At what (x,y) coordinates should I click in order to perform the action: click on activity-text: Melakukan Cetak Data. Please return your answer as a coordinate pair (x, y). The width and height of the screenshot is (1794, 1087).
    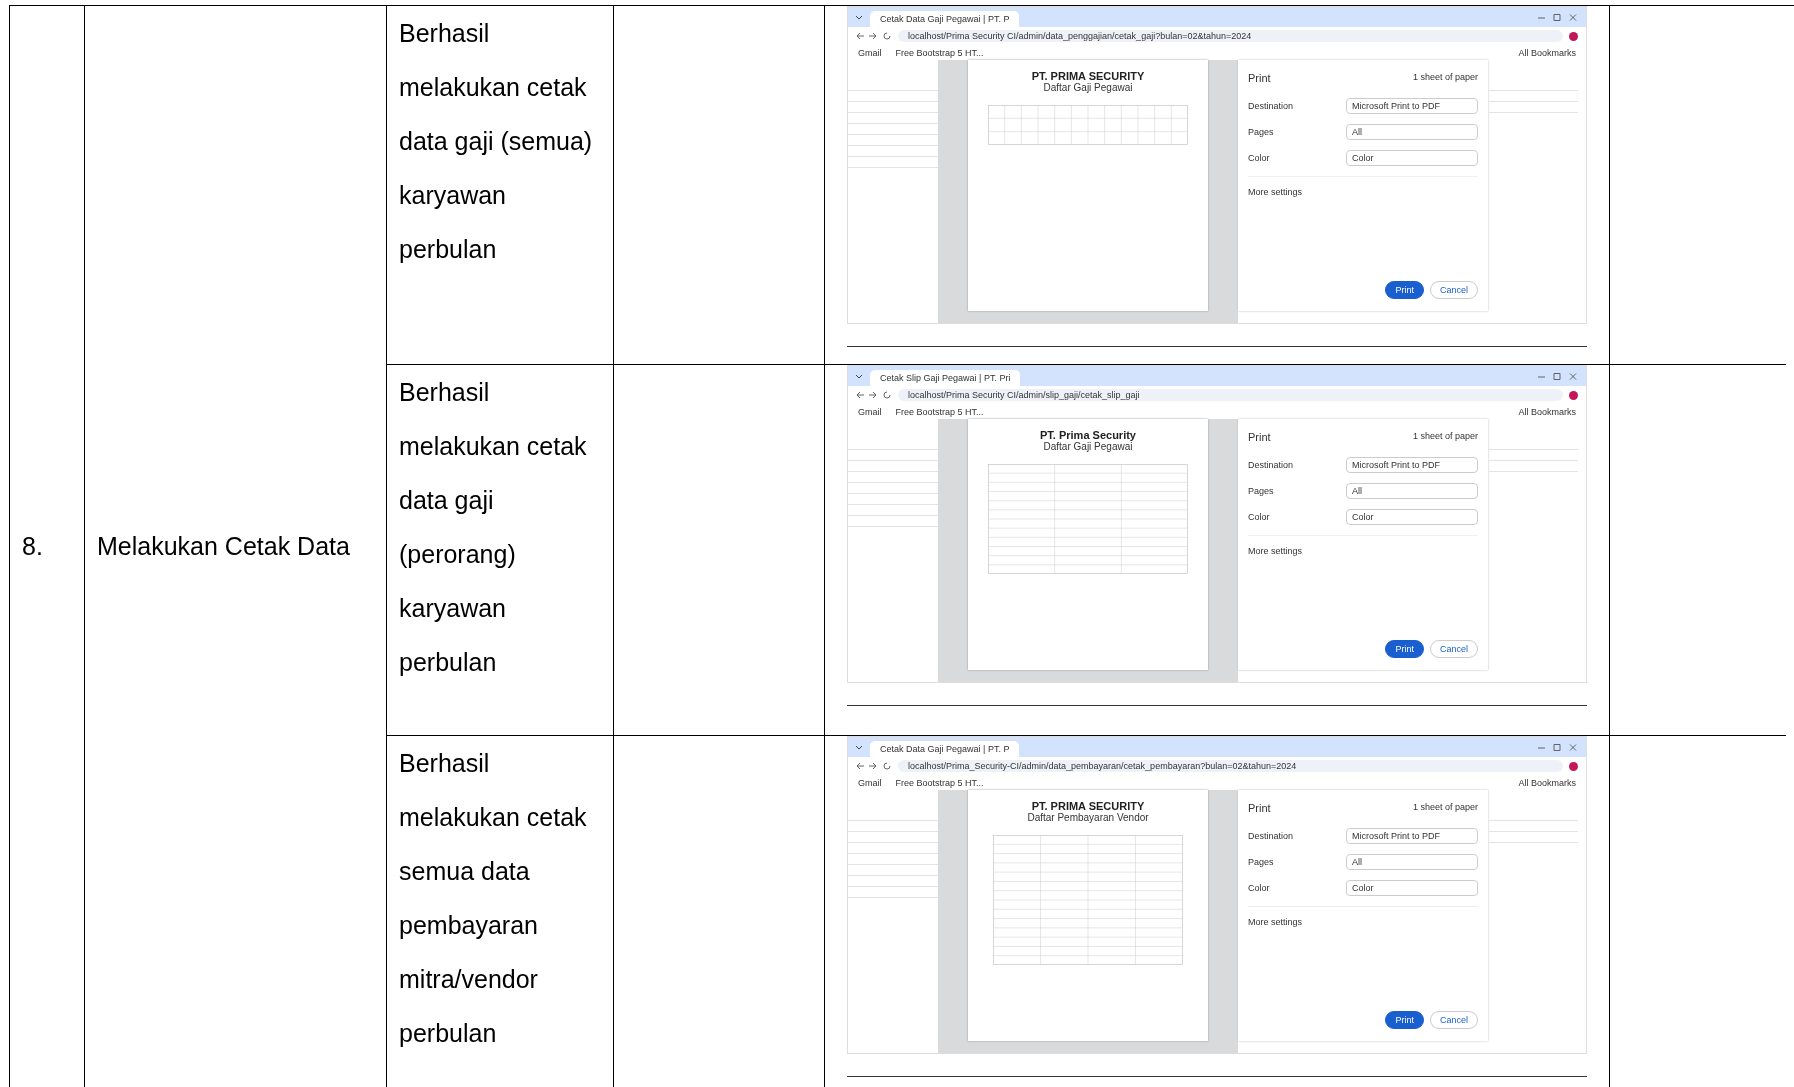
    Looking at the image, I should click on (223, 546).